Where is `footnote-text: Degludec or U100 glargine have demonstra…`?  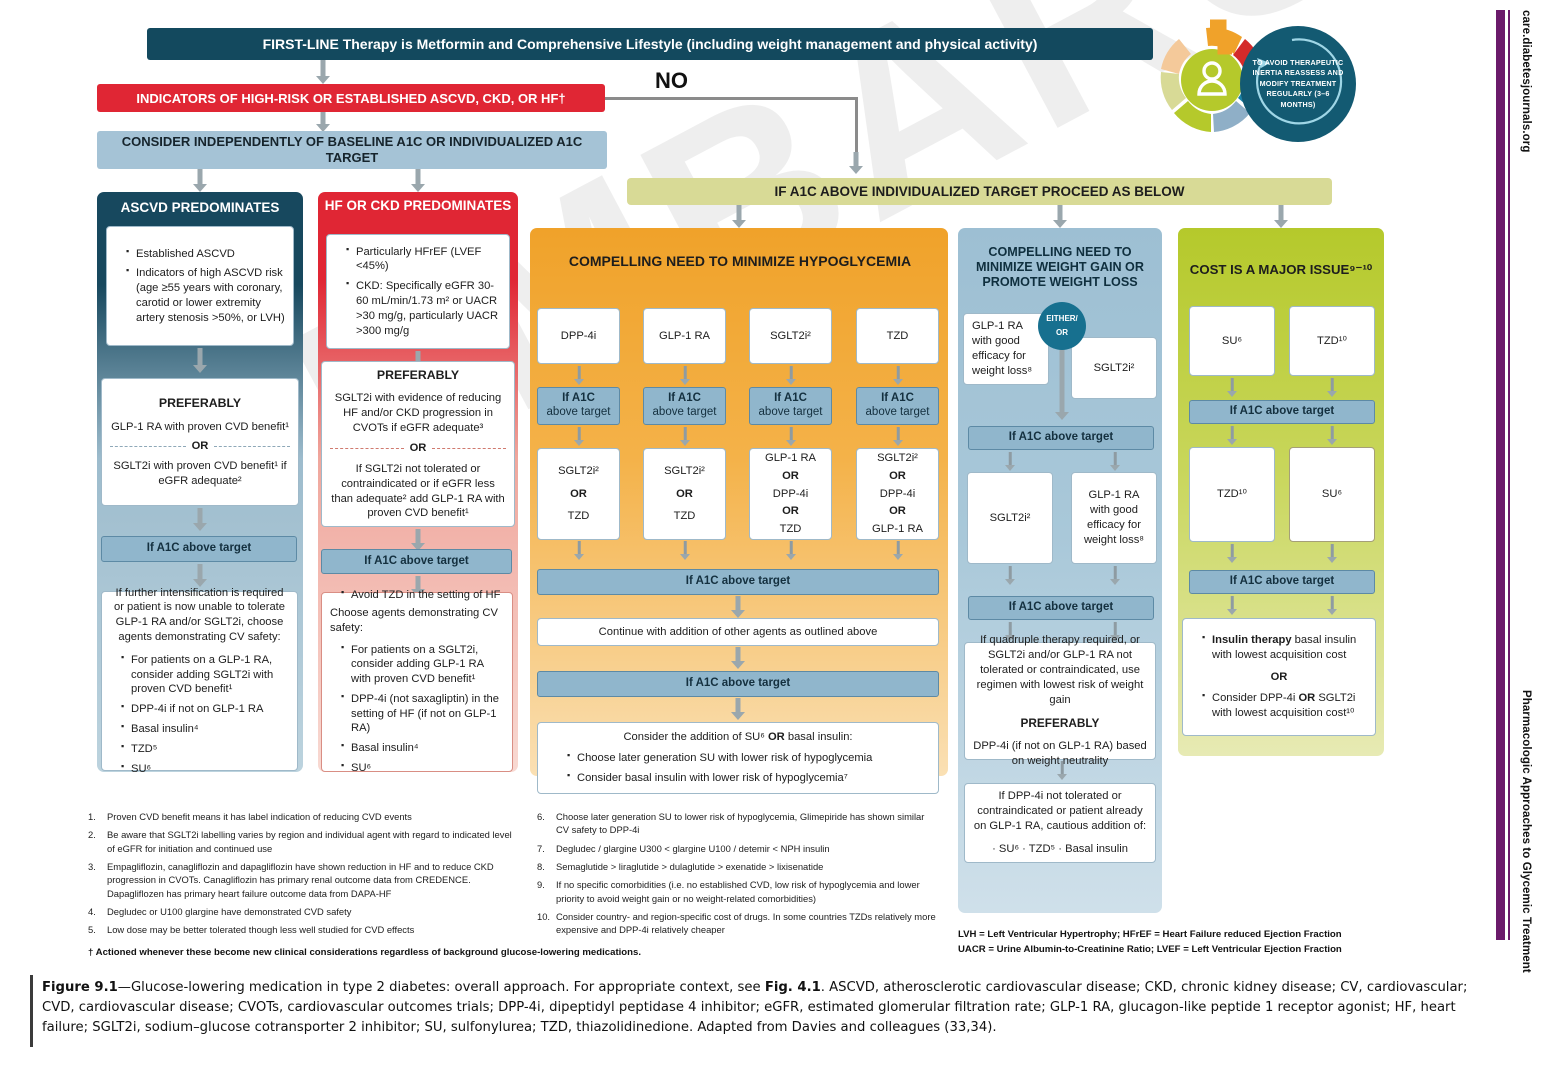 footnote-text: Degludec or U100 glargine have demonstra… is located at coordinates (229, 912).